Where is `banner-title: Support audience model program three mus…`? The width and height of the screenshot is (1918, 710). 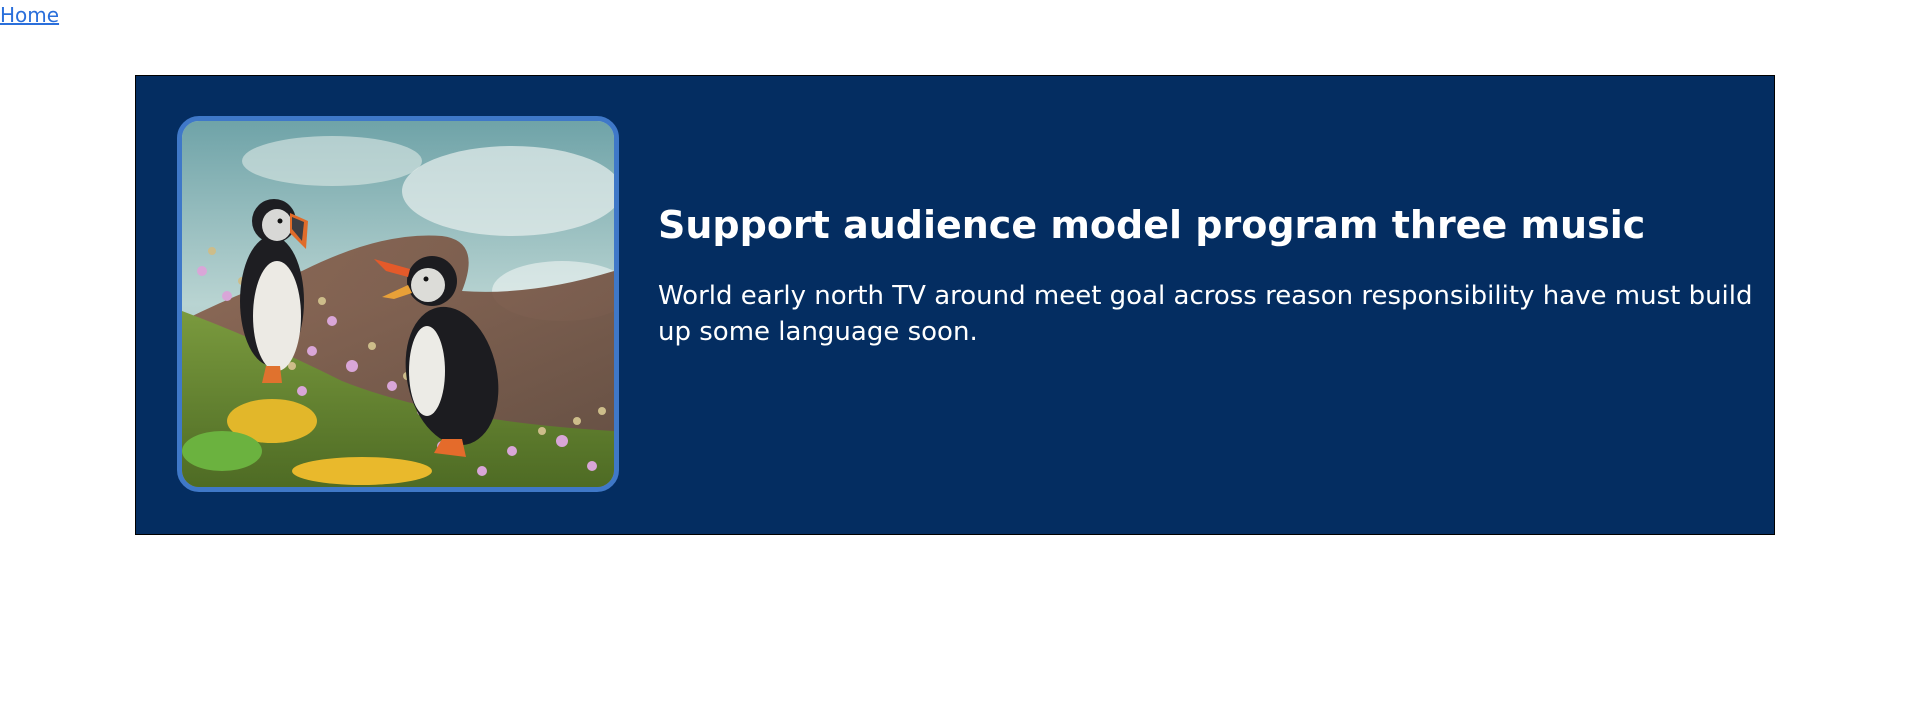
banner-title: Support audience model program three mus… is located at coordinates (1152, 225).